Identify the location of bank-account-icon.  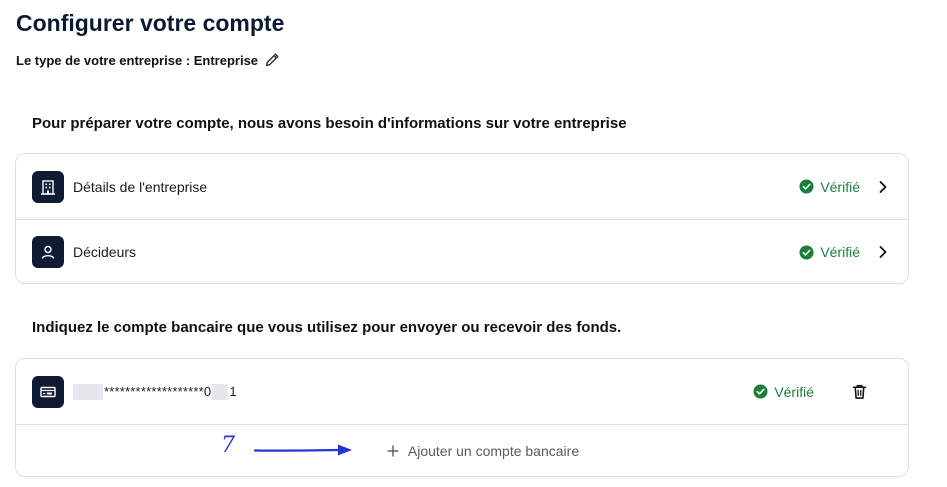
(48, 391).